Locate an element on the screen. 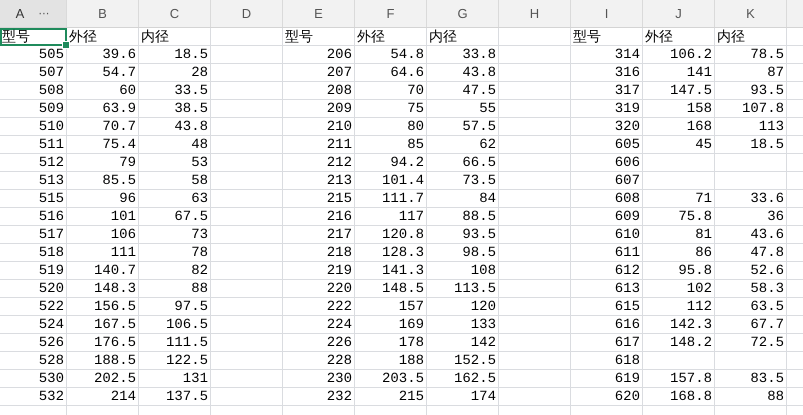  column-header: B is located at coordinates (102, 13).